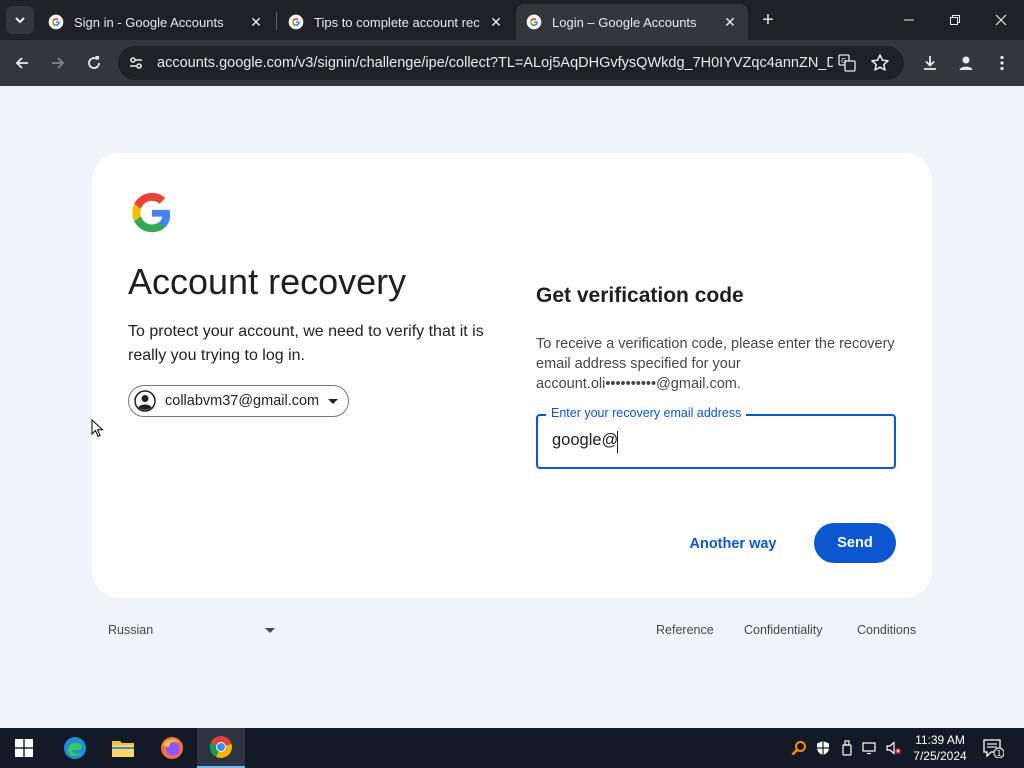 The width and height of the screenshot is (1024, 768). What do you see at coordinates (799, 748) in the screenshot?
I see `search-tray-icon` at bounding box center [799, 748].